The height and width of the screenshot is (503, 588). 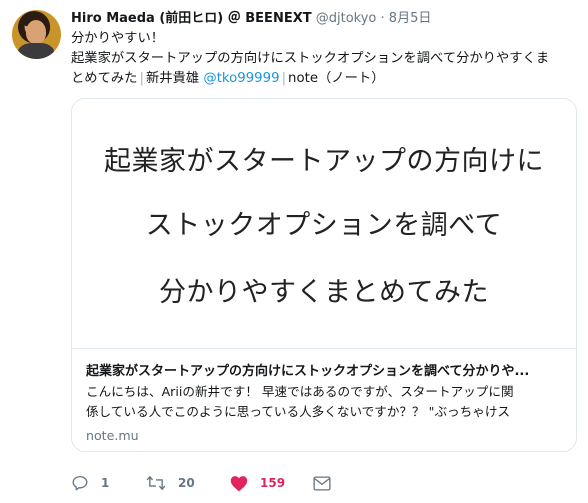 What do you see at coordinates (273, 483) in the screenshot?
I see `like-count: 159` at bounding box center [273, 483].